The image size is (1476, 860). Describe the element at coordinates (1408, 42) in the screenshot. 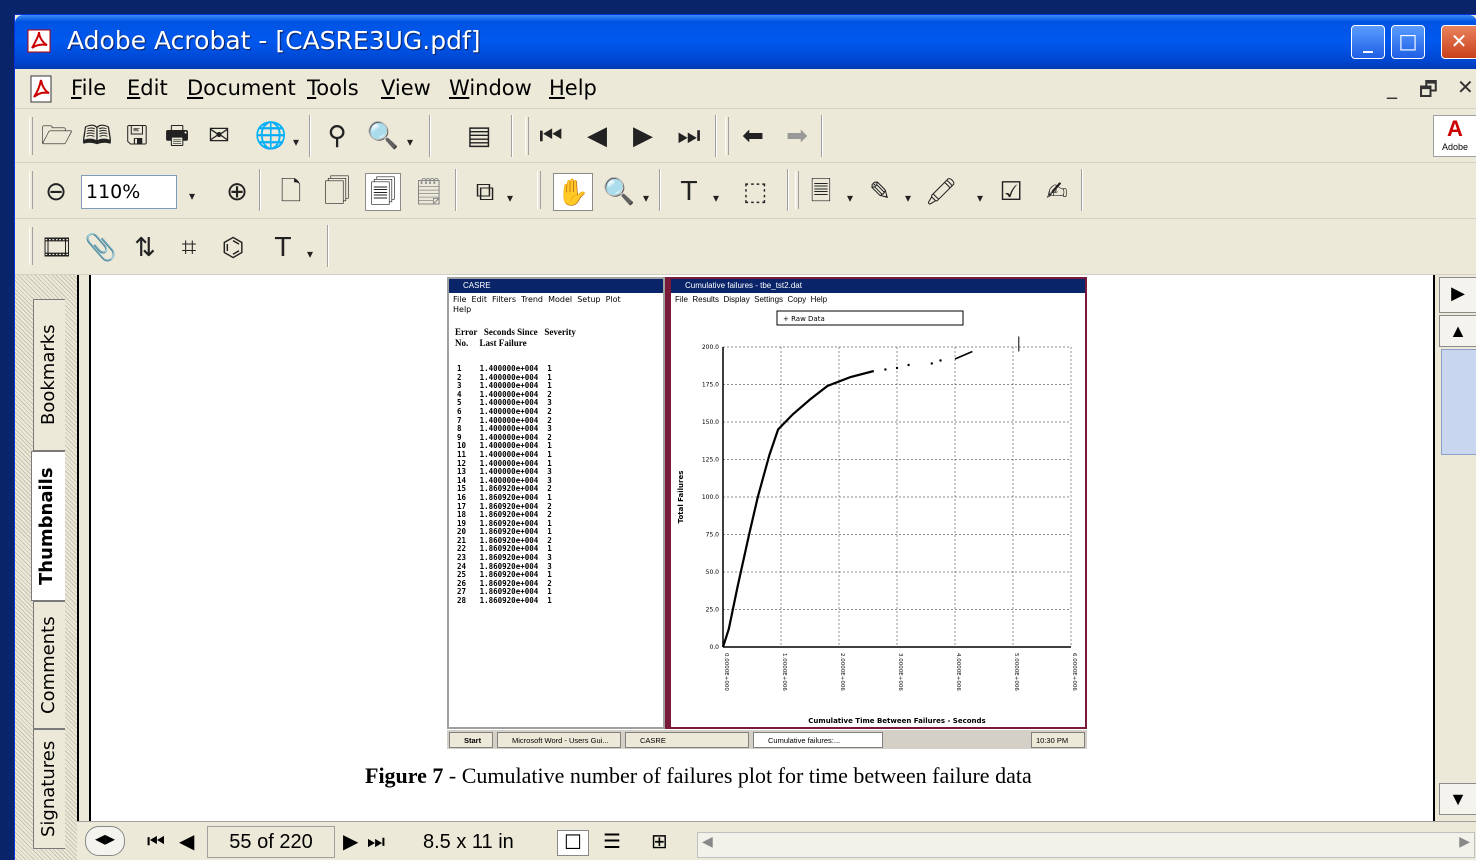

I see `maximize-button: □` at that location.